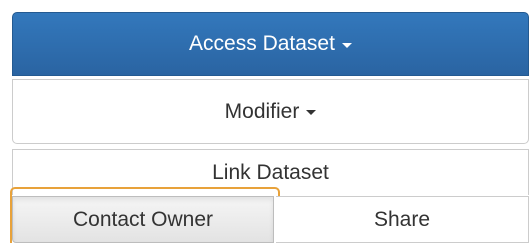 This screenshot has height=243, width=529. I want to click on modifier-label: Modifier, so click(262, 111).